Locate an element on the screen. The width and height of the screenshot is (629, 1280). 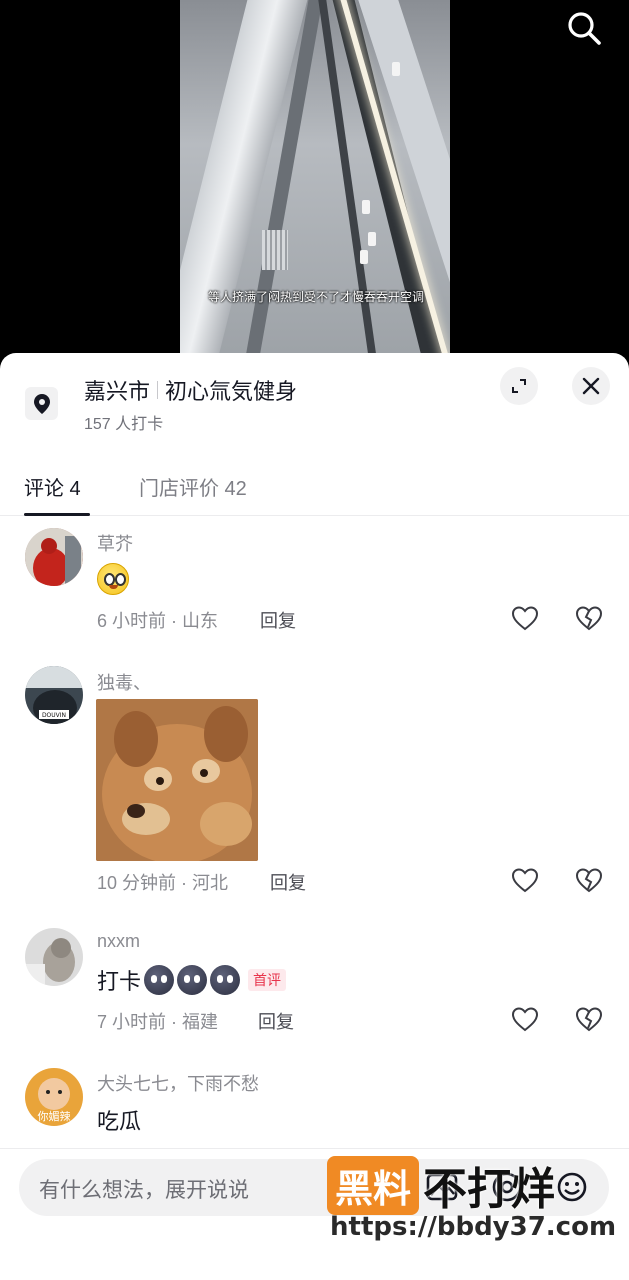
comment-username: nxxm is located at coordinates (118, 941).